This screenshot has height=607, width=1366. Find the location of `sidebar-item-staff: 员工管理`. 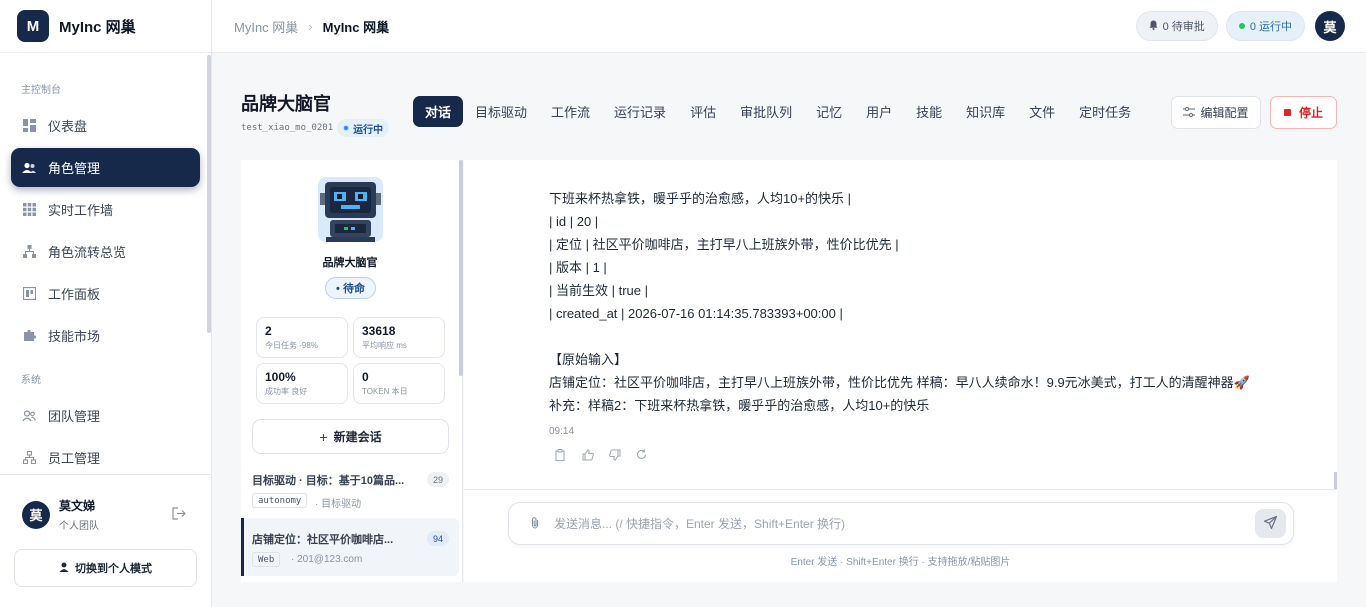

sidebar-item-staff: 员工管理 is located at coordinates (105, 457).